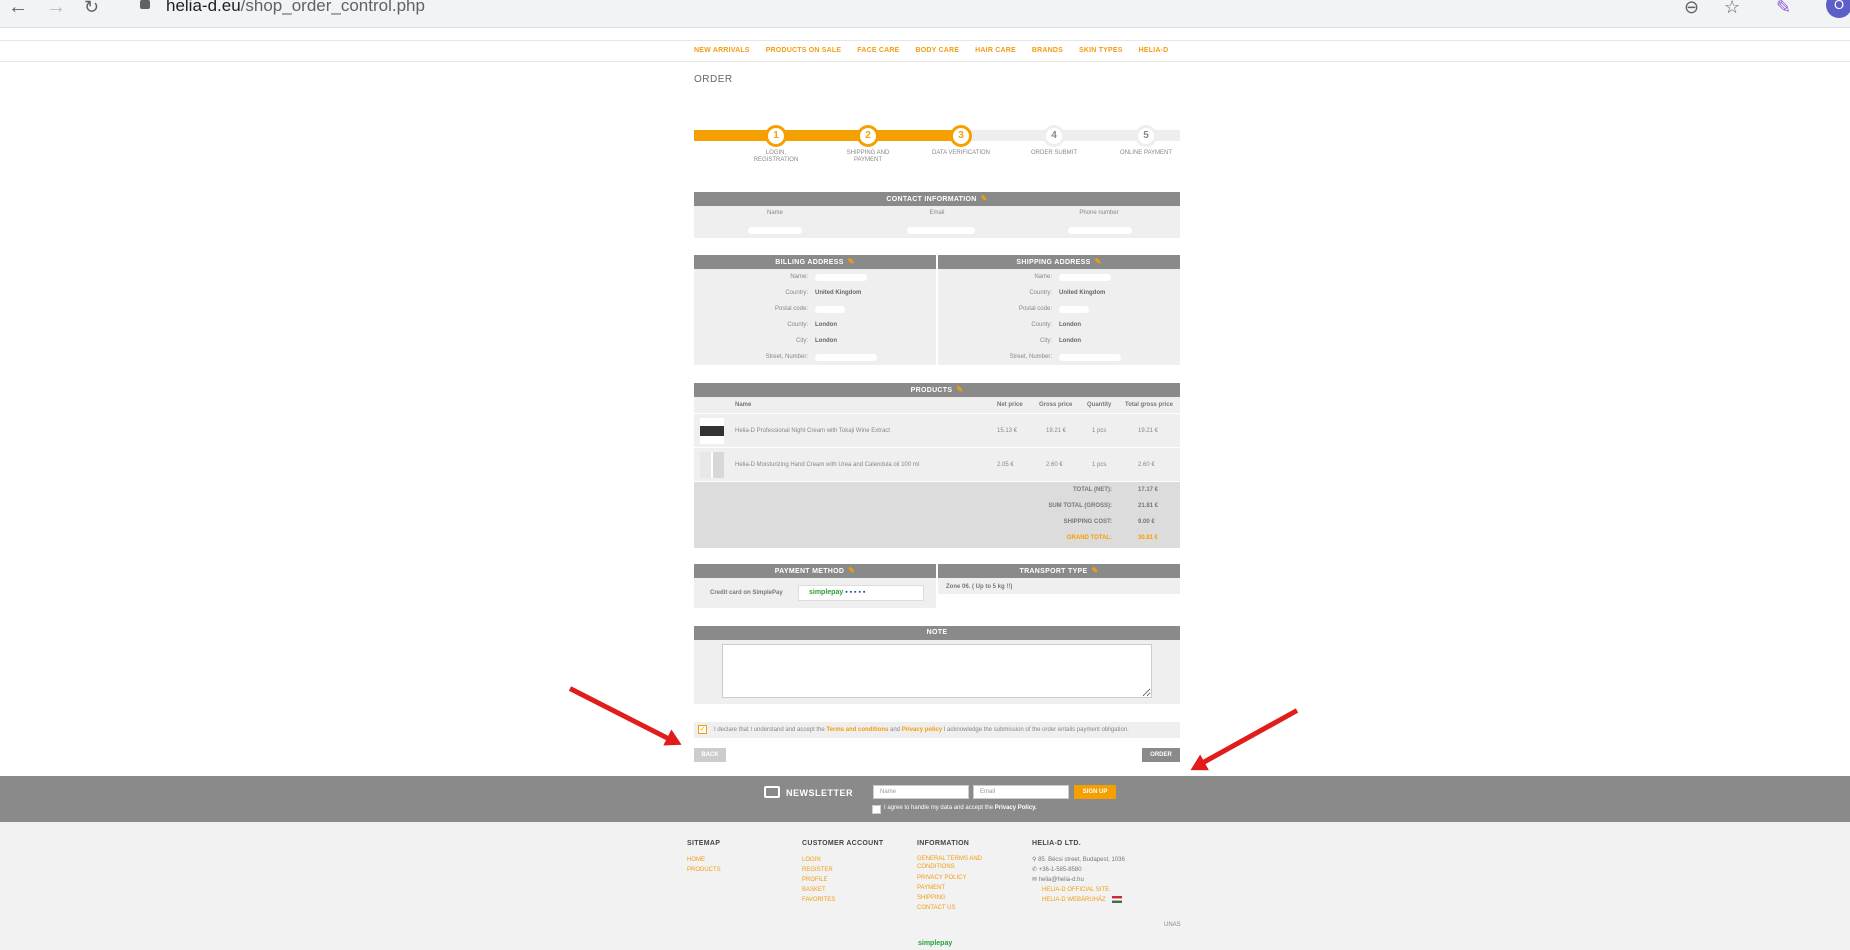  Describe the element at coordinates (1095, 792) in the screenshot. I see `signup-button: SIGN UP` at that location.